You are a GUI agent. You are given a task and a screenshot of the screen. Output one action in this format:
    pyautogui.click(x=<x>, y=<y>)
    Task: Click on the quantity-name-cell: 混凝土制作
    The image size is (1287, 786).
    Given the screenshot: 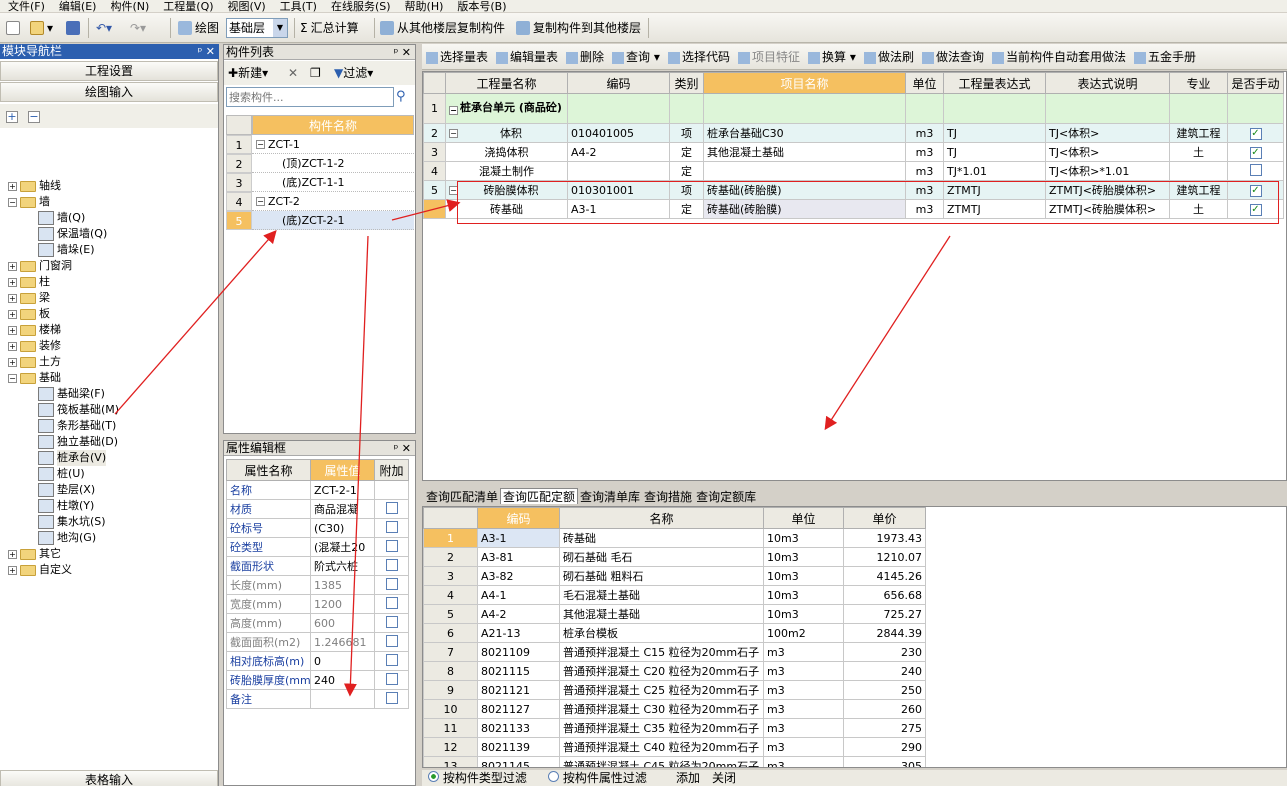 What is the action you would take?
    pyautogui.click(x=506, y=171)
    